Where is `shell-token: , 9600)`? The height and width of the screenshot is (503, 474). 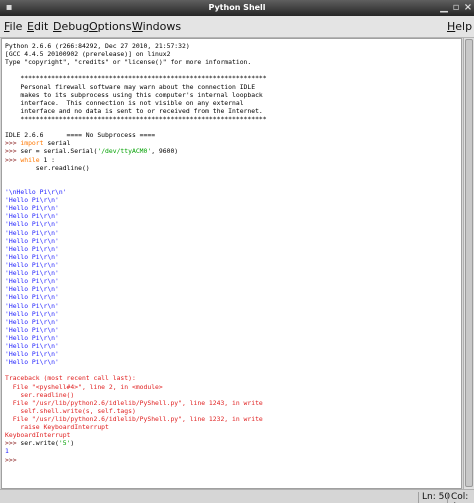
shell-token: , 9600) is located at coordinates (165, 151).